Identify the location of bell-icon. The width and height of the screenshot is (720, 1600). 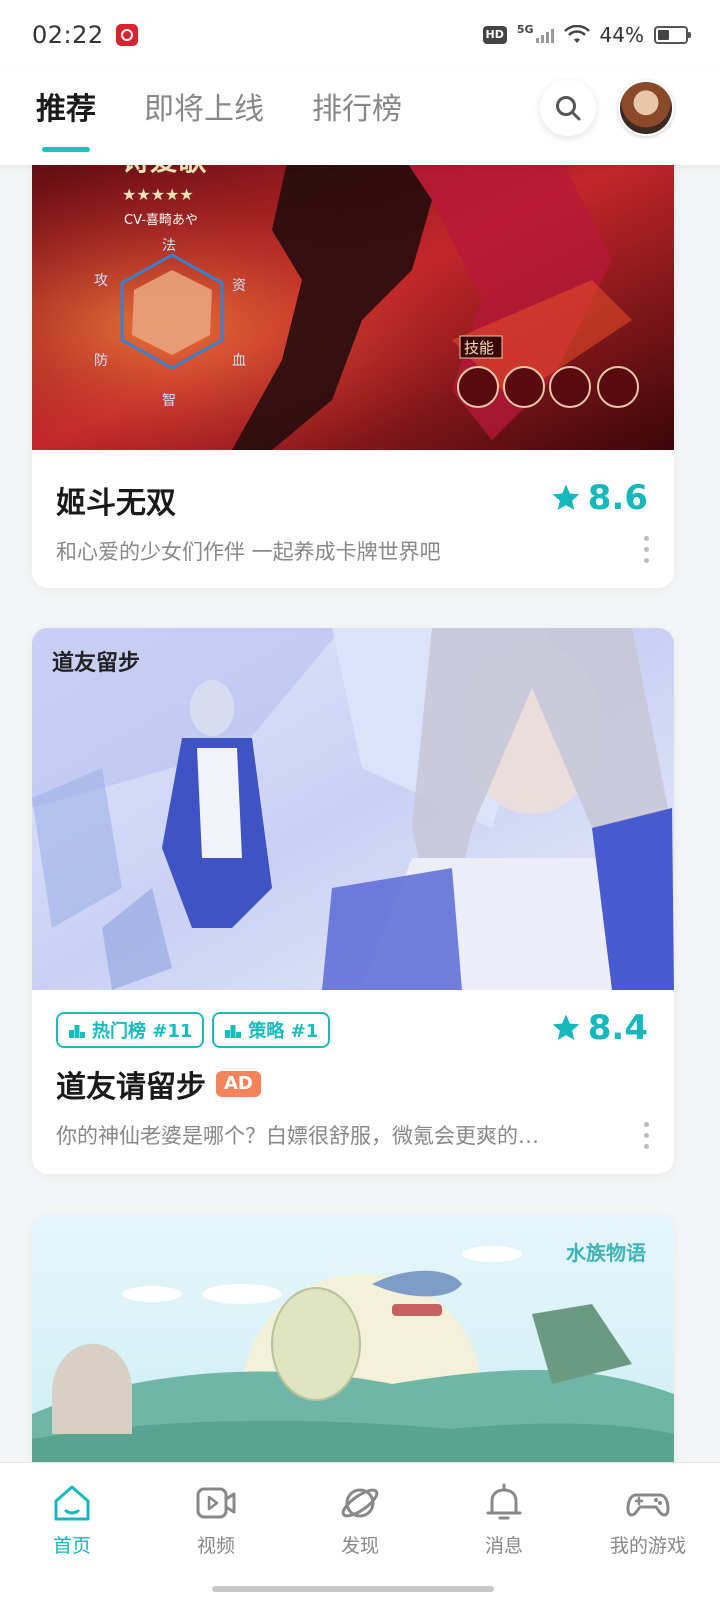
(504, 1501).